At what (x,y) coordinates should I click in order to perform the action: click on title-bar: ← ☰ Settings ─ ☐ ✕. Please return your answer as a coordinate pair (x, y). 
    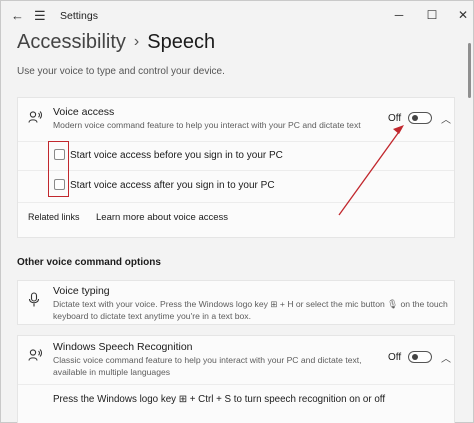
    Looking at the image, I should click on (237, 16).